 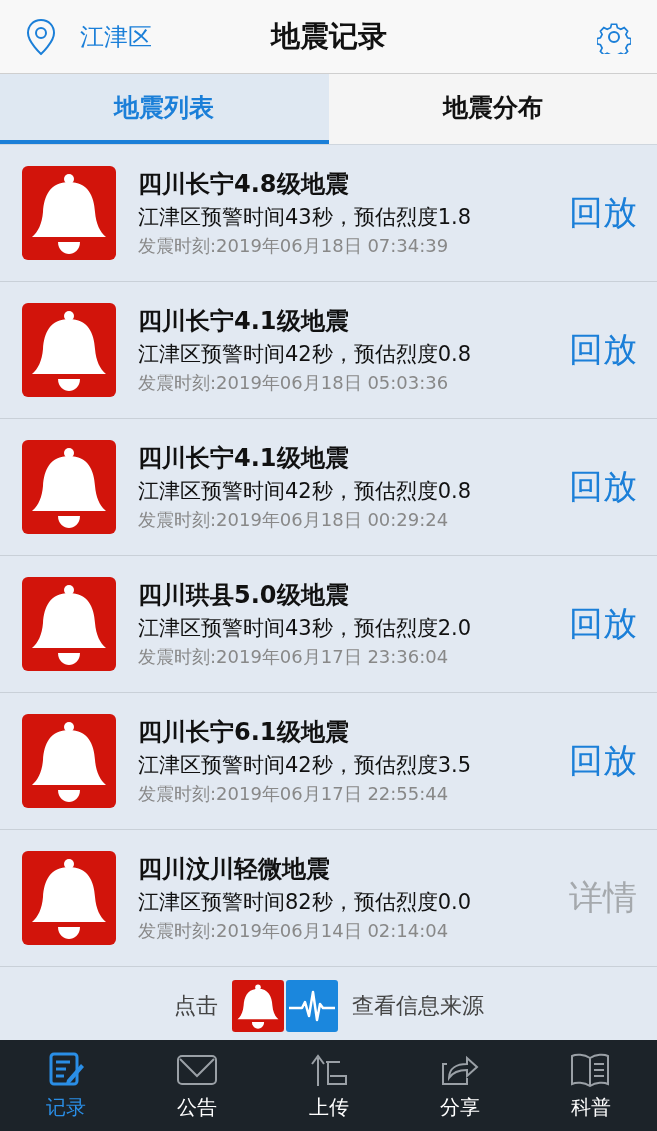 I want to click on warning-text: 江津区预警时间42秒，预估烈度3.5, so click(x=305, y=765).